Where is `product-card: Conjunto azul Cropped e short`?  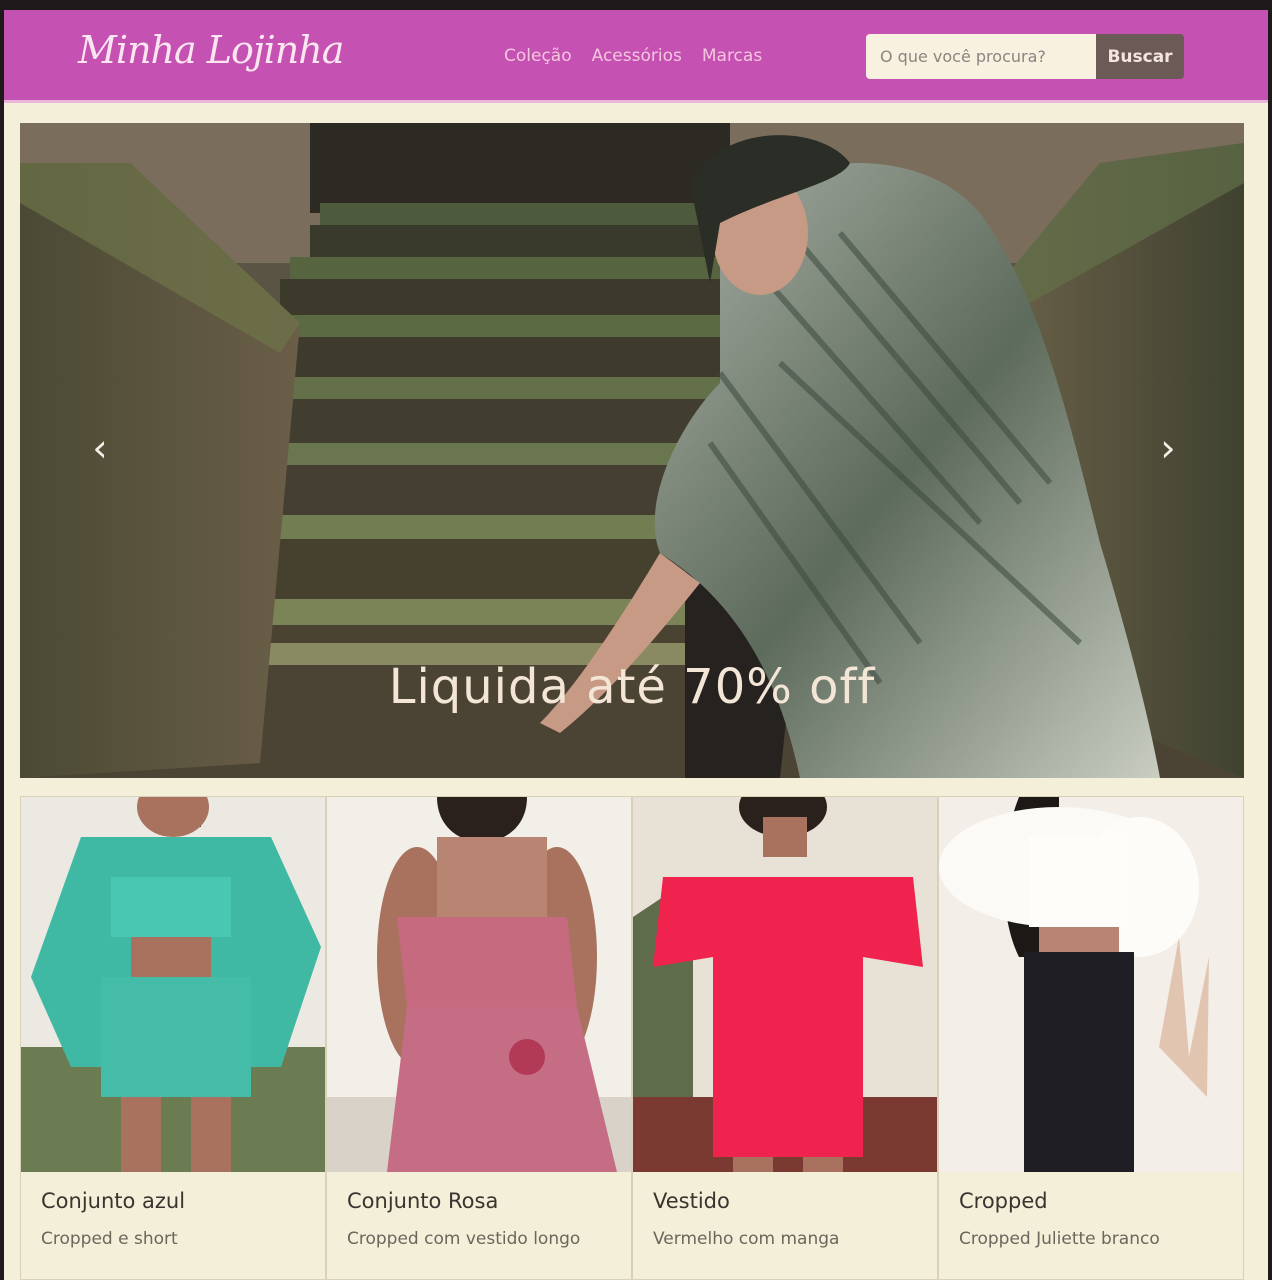
product-card: Conjunto azul Cropped e short is located at coordinates (173, 1038).